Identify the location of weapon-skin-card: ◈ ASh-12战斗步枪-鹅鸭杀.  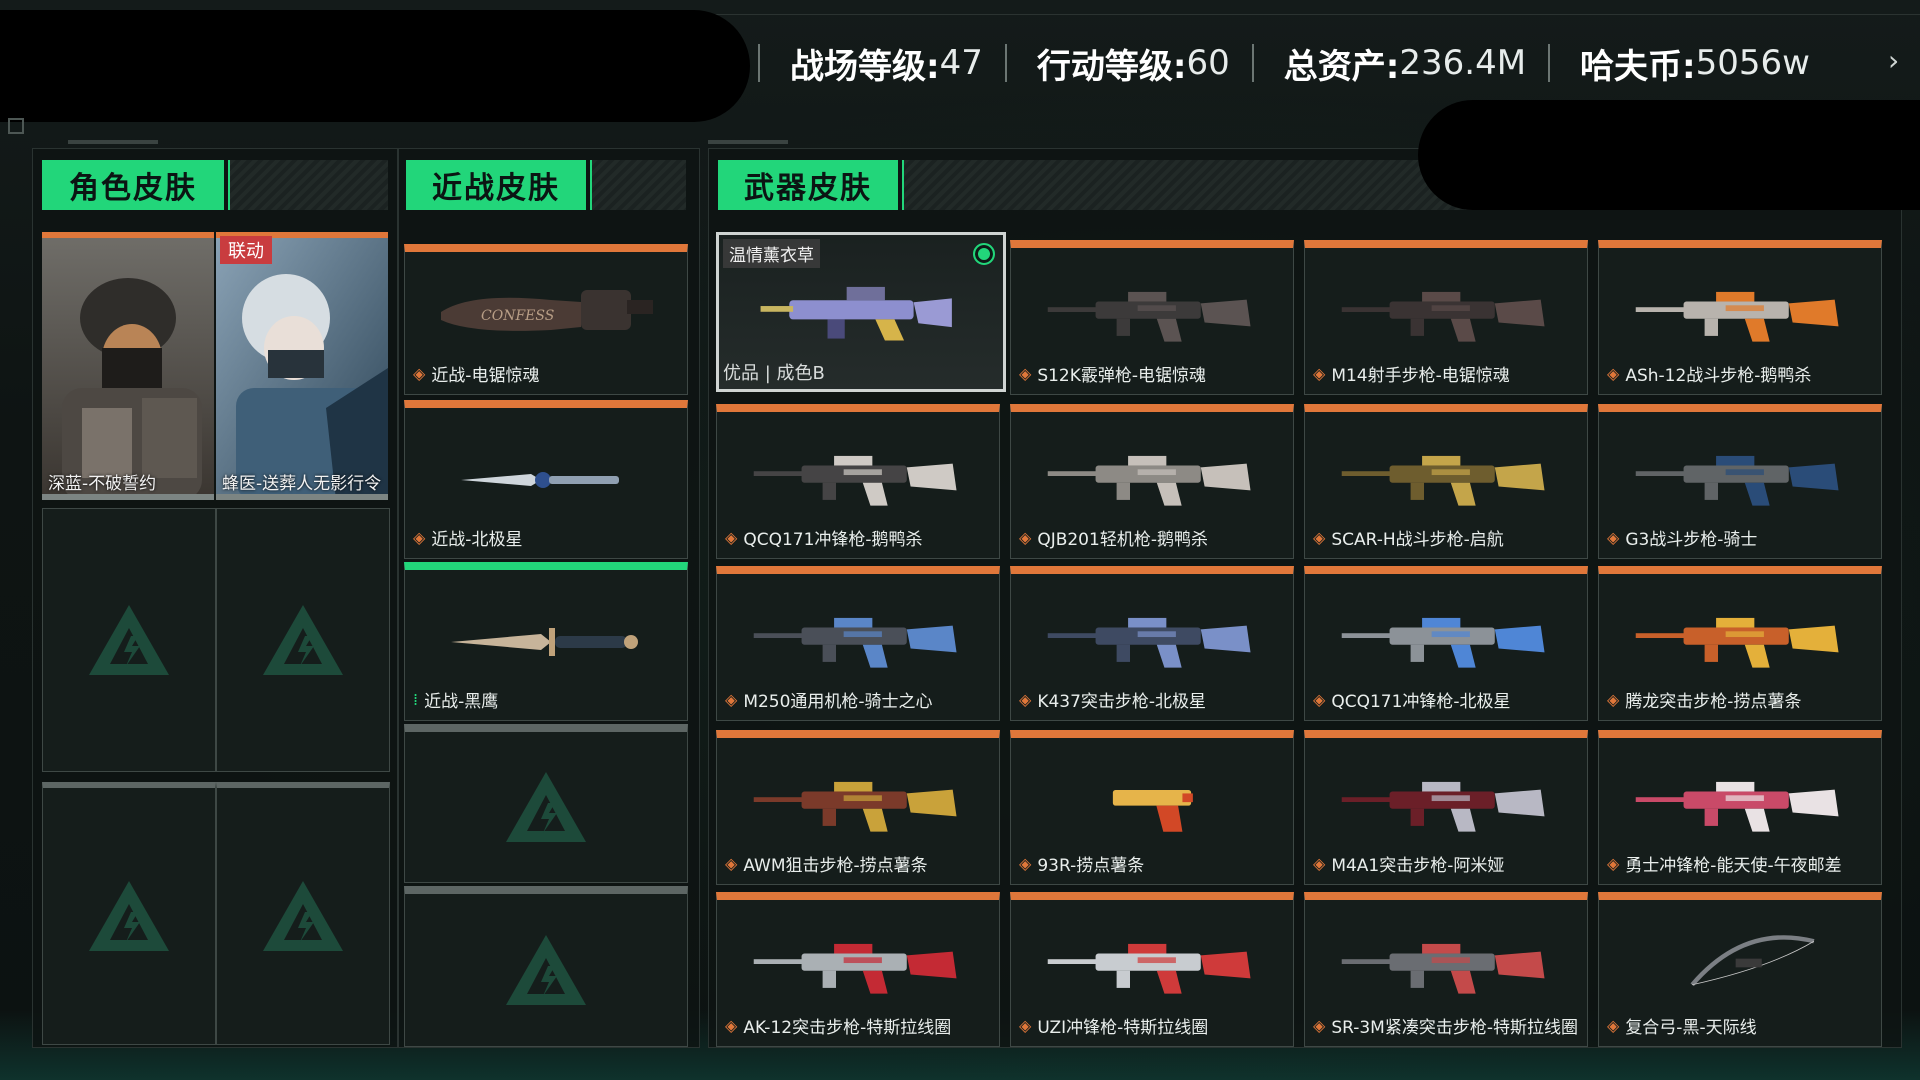
(1740, 317).